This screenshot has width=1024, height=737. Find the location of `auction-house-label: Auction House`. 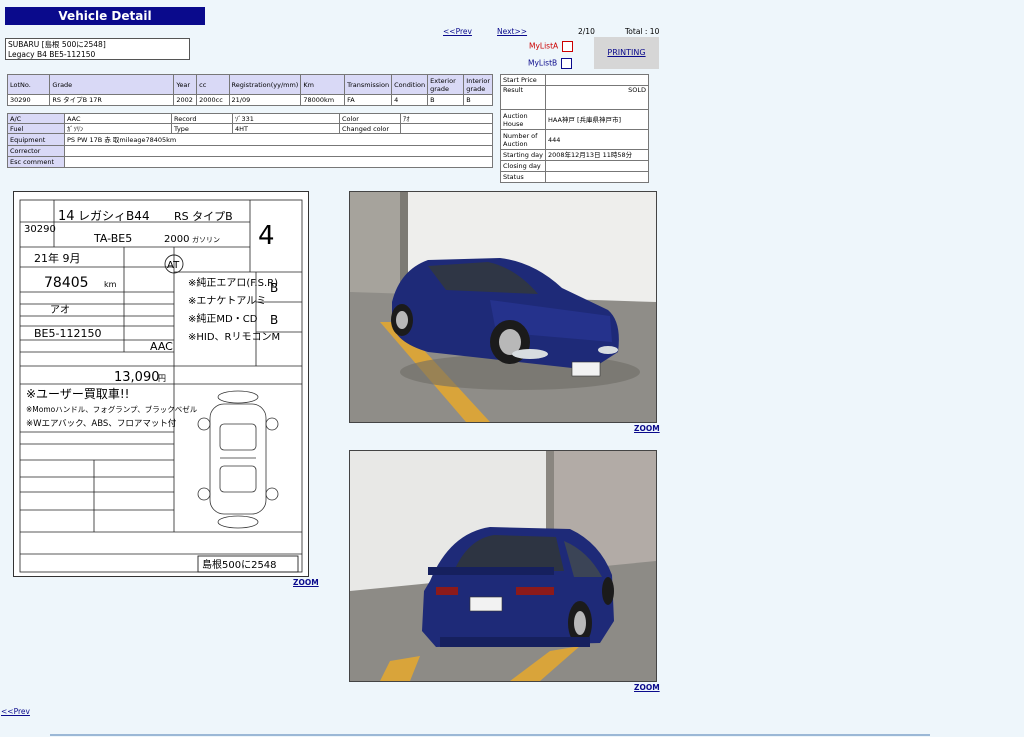

auction-house-label: Auction House is located at coordinates (523, 119).